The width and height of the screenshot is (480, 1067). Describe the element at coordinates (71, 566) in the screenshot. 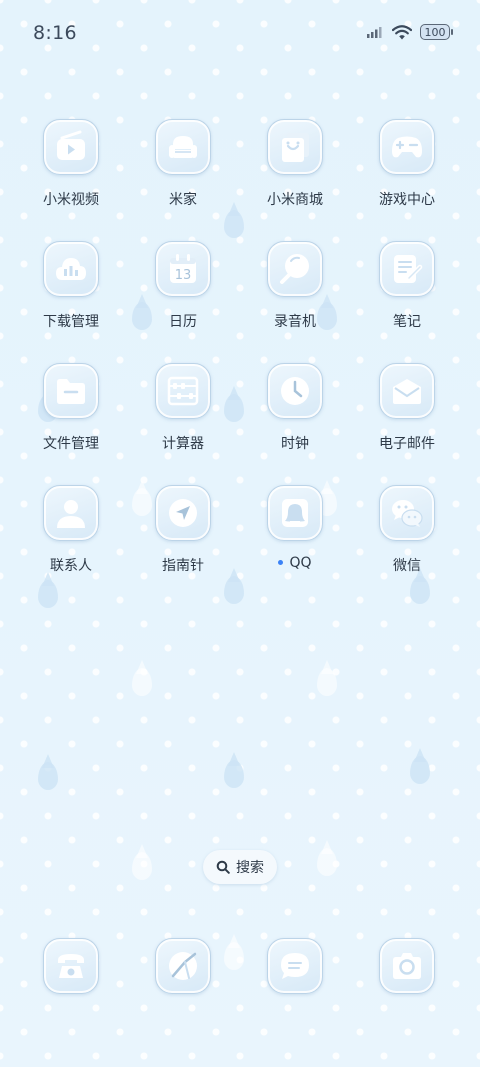

I see `app-label: 联系人` at that location.